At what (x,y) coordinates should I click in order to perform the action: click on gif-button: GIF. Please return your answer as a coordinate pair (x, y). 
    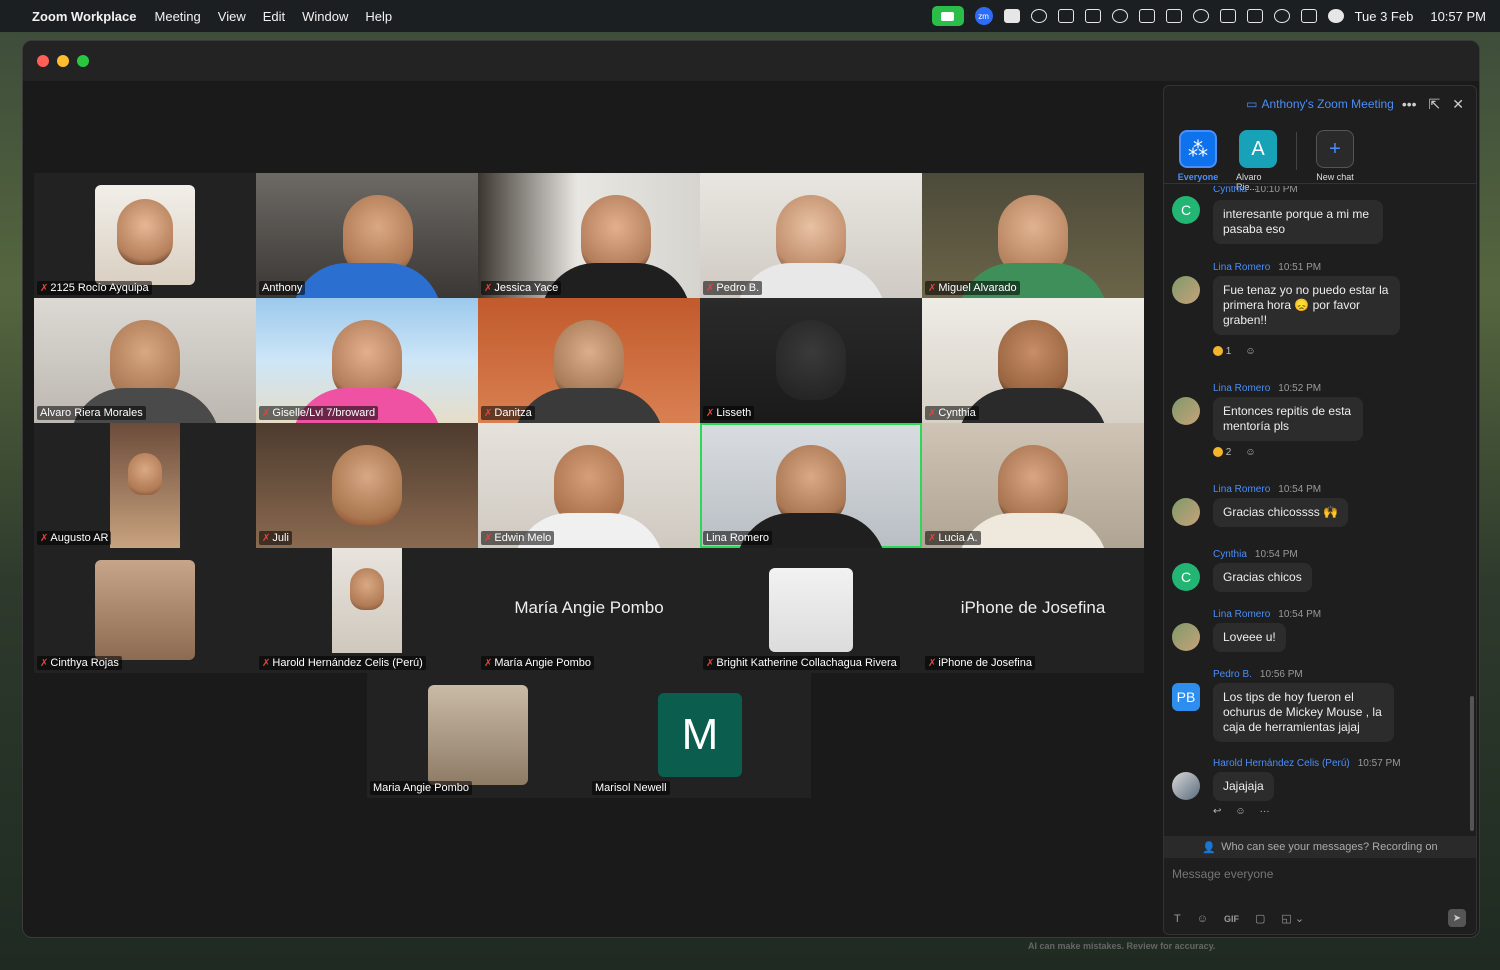
    Looking at the image, I should click on (1231, 919).